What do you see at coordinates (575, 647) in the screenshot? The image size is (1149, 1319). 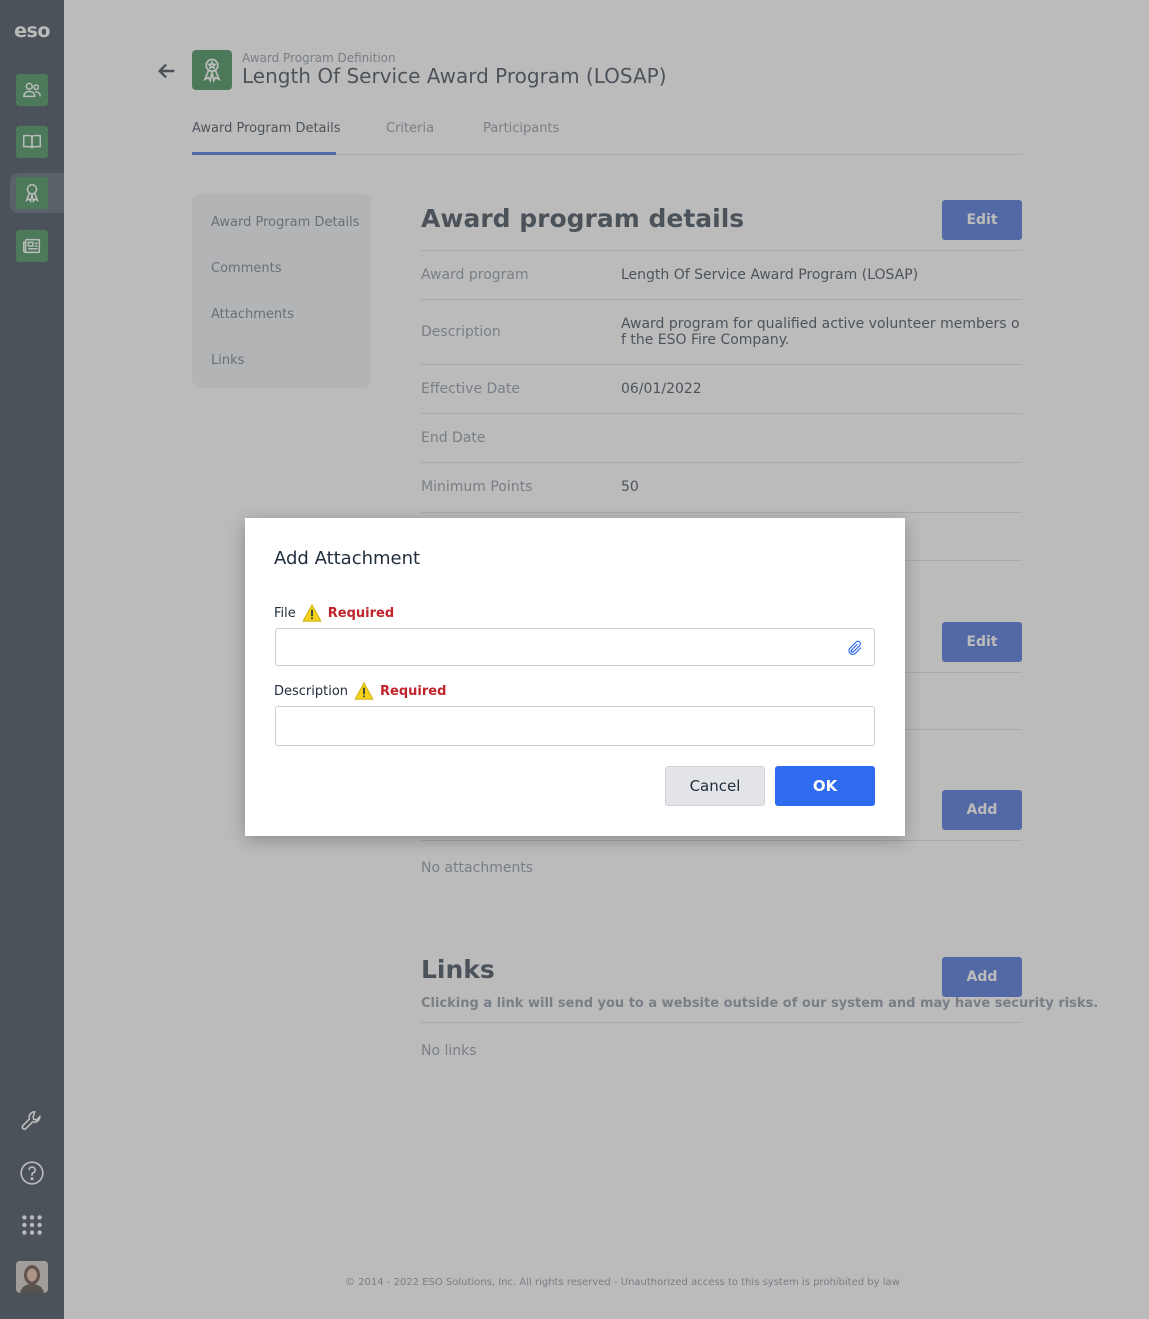 I see `file-input` at bounding box center [575, 647].